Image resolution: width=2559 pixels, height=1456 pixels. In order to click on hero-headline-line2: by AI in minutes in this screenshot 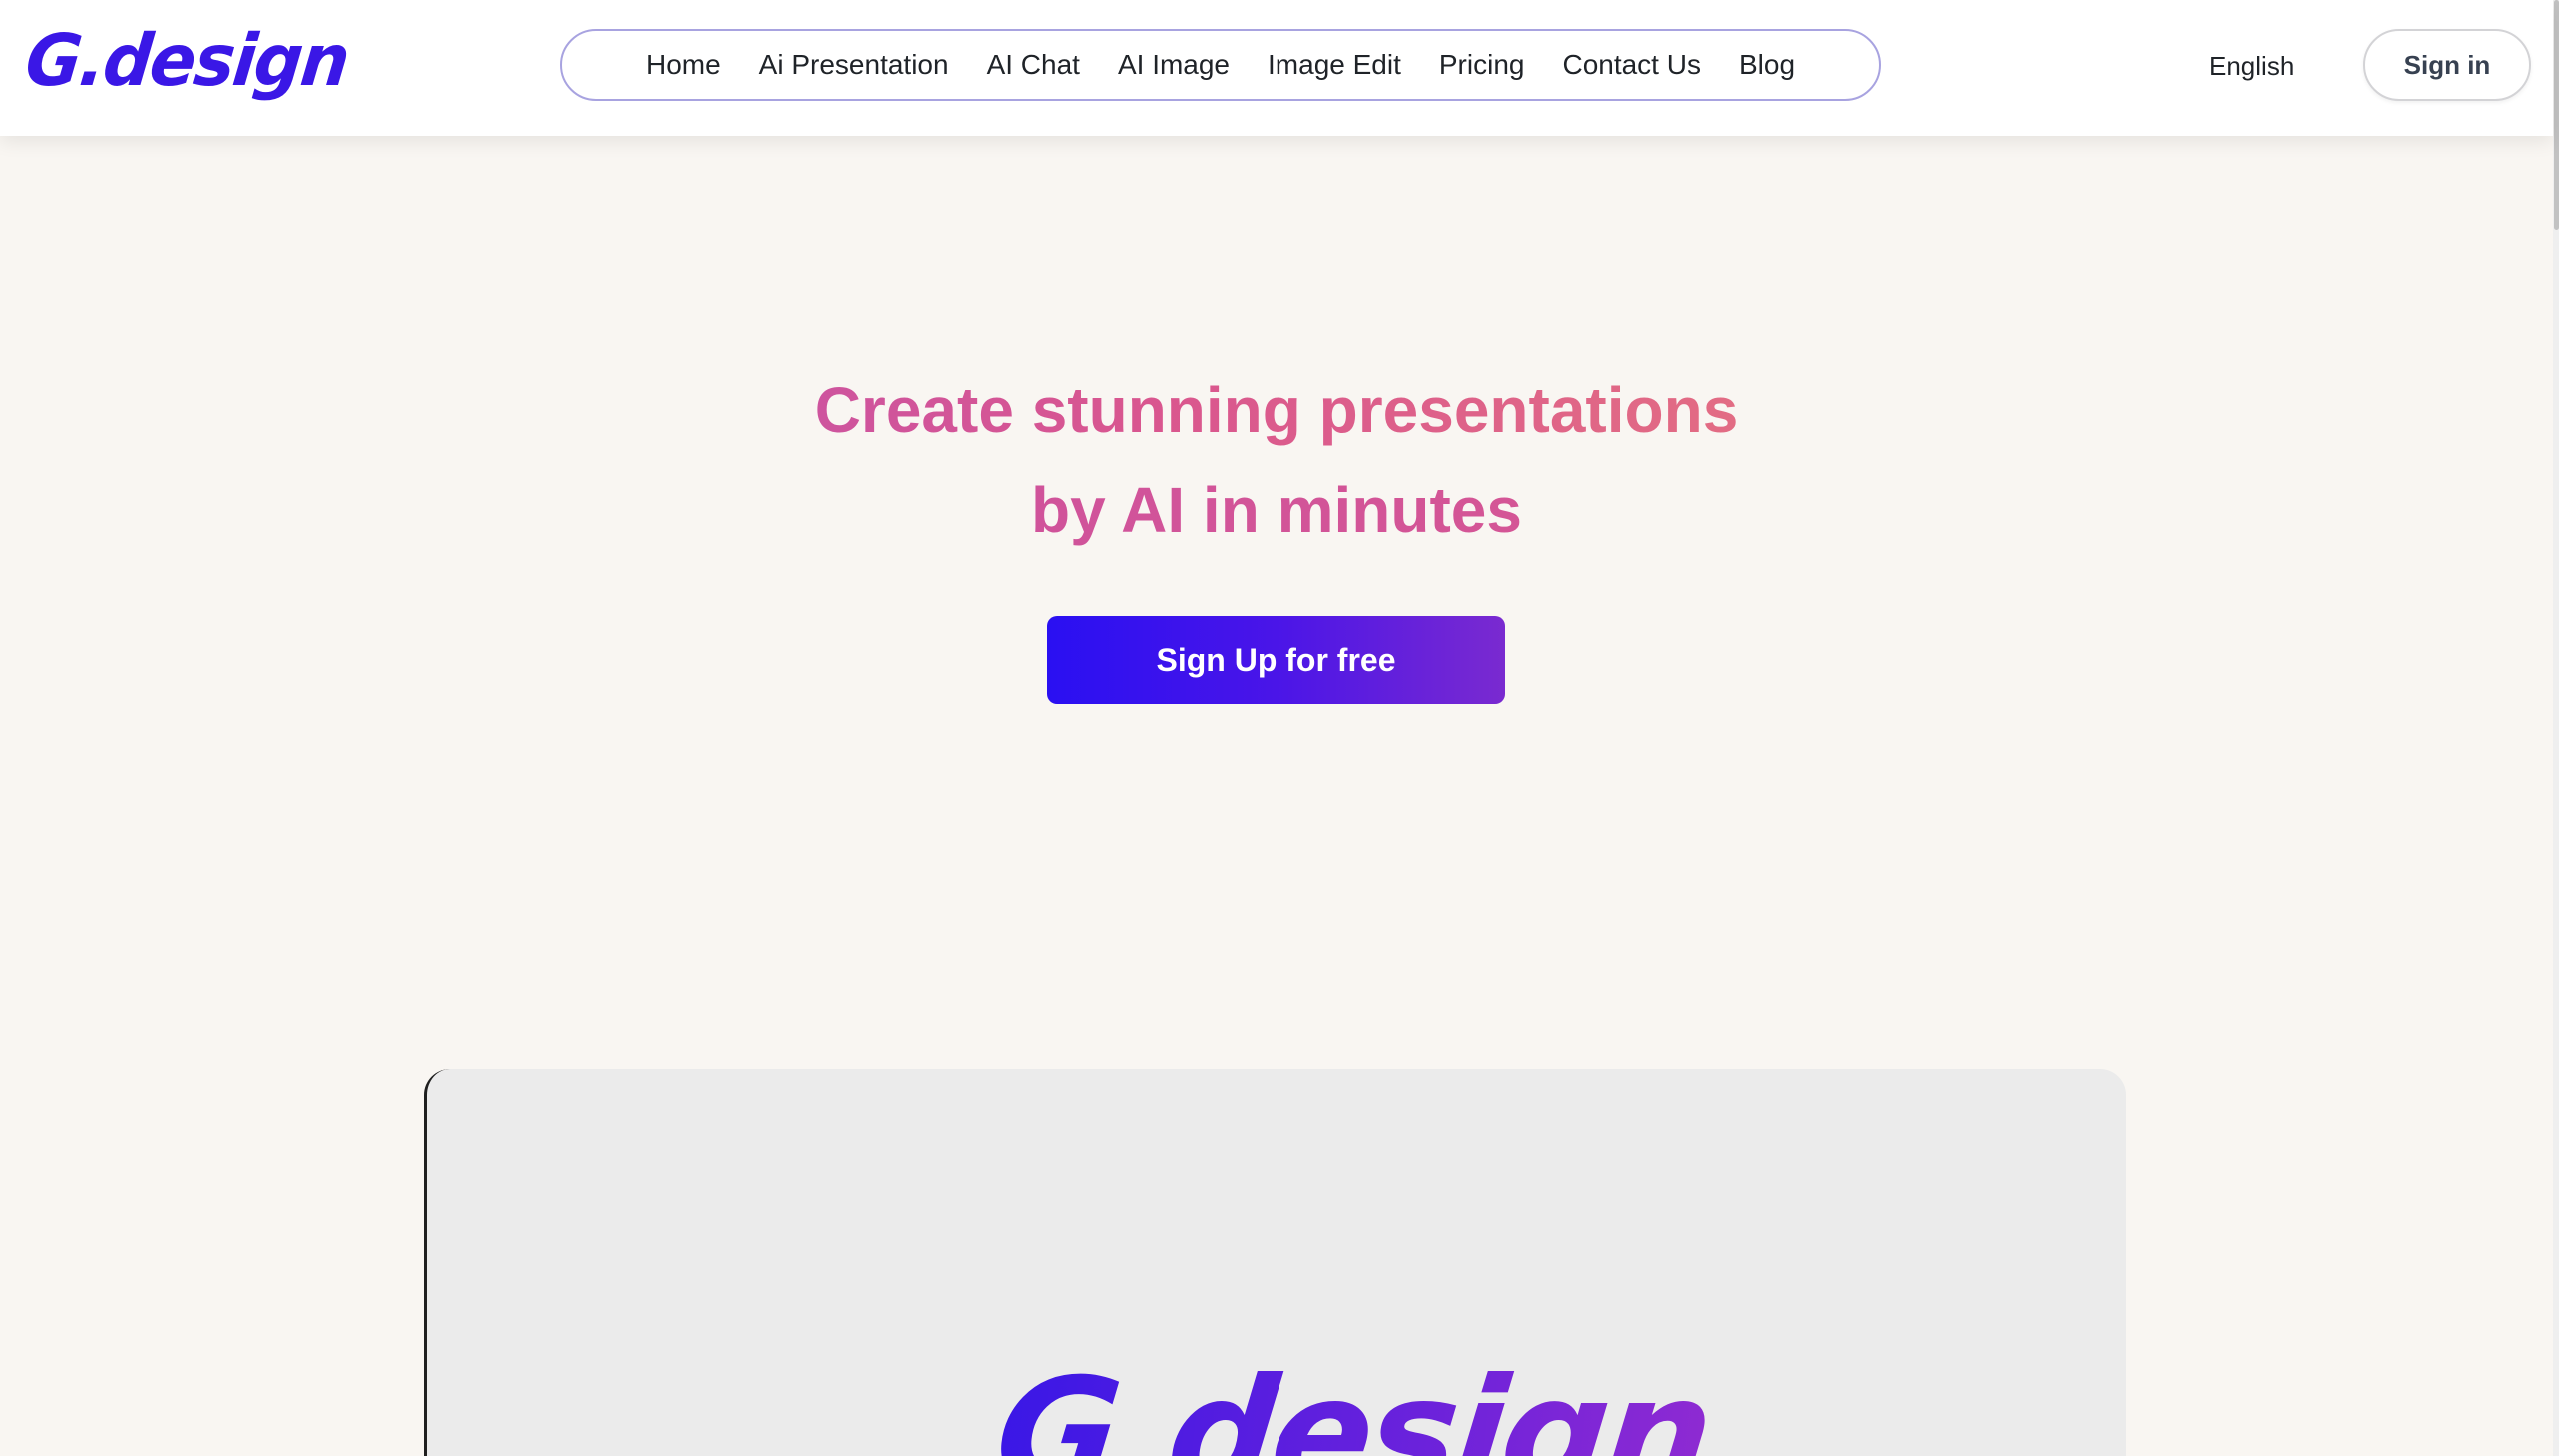, I will do `click(1276, 510)`.